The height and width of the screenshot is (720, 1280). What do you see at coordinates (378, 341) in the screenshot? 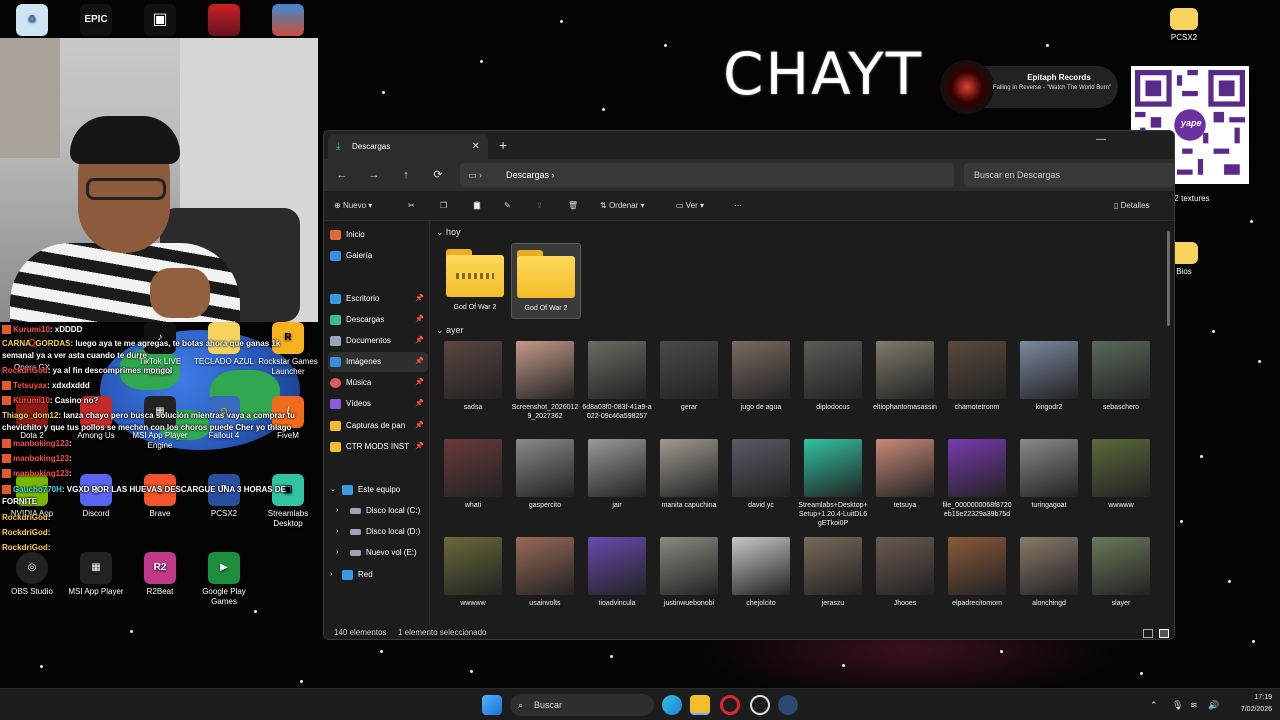
I see `sidebar-item-documentos: Documentos 📌` at bounding box center [378, 341].